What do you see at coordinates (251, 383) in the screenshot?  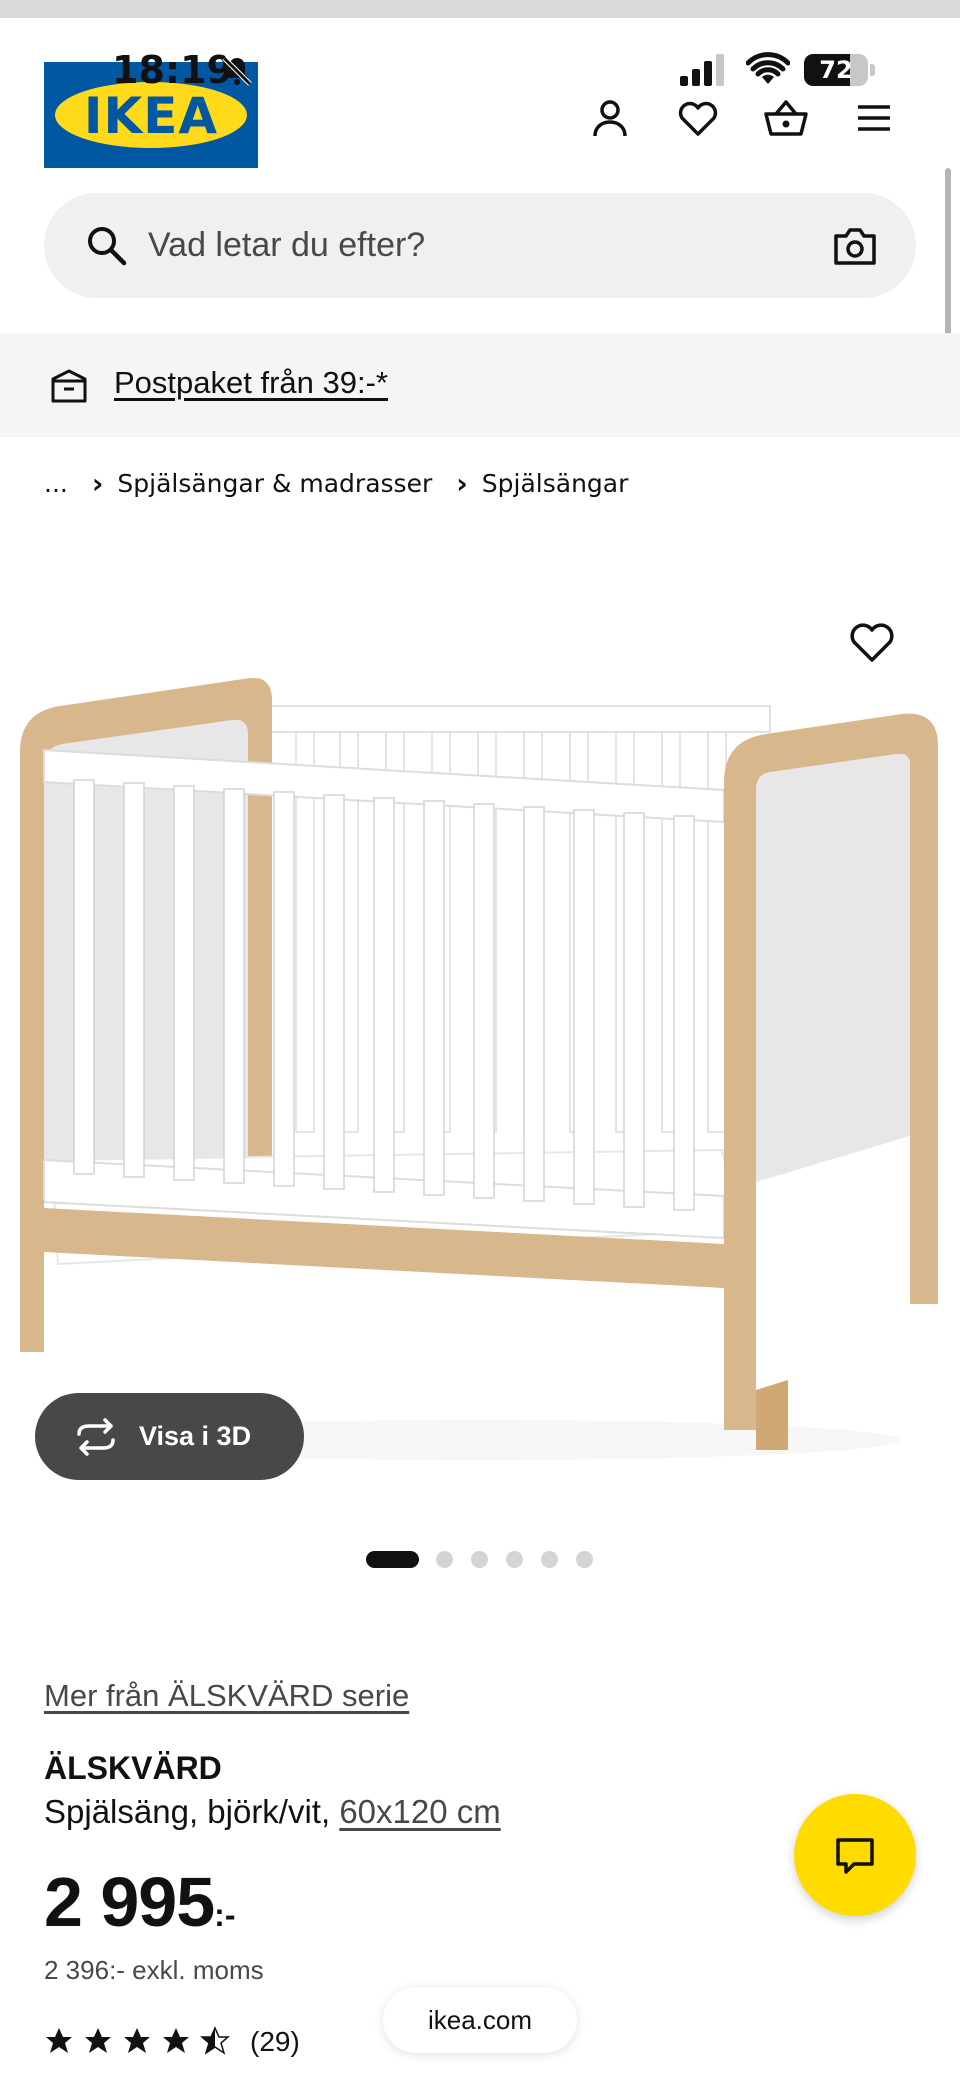 I see `promo-link: Postpaket från 39:-*` at bounding box center [251, 383].